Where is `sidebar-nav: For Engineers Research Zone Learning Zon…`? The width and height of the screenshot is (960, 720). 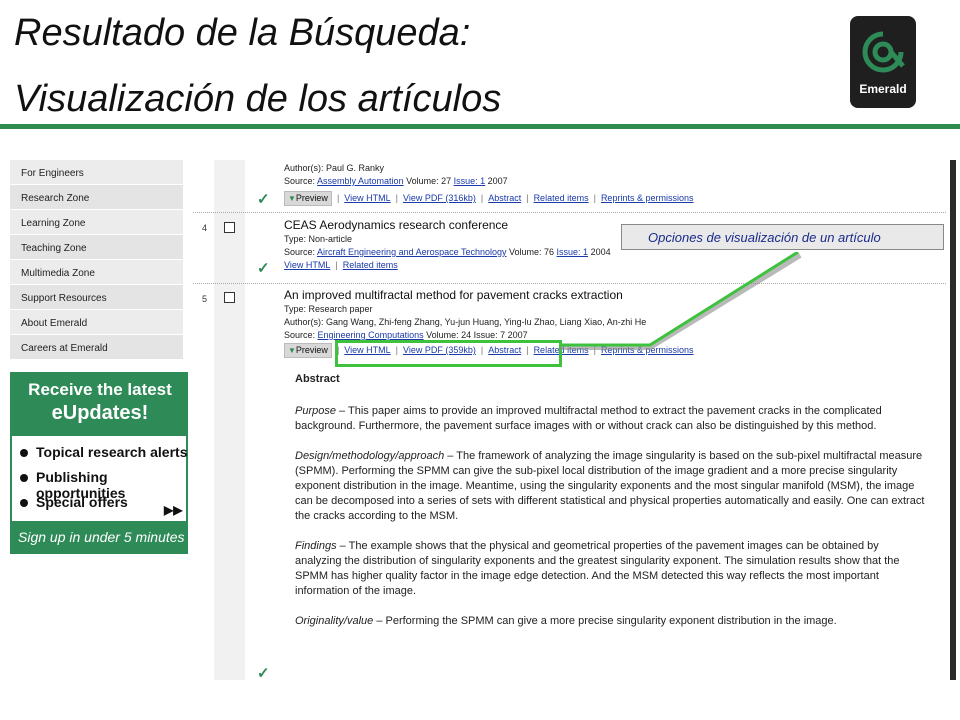 sidebar-nav: For Engineers Research Zone Learning Zon… is located at coordinates (96, 260).